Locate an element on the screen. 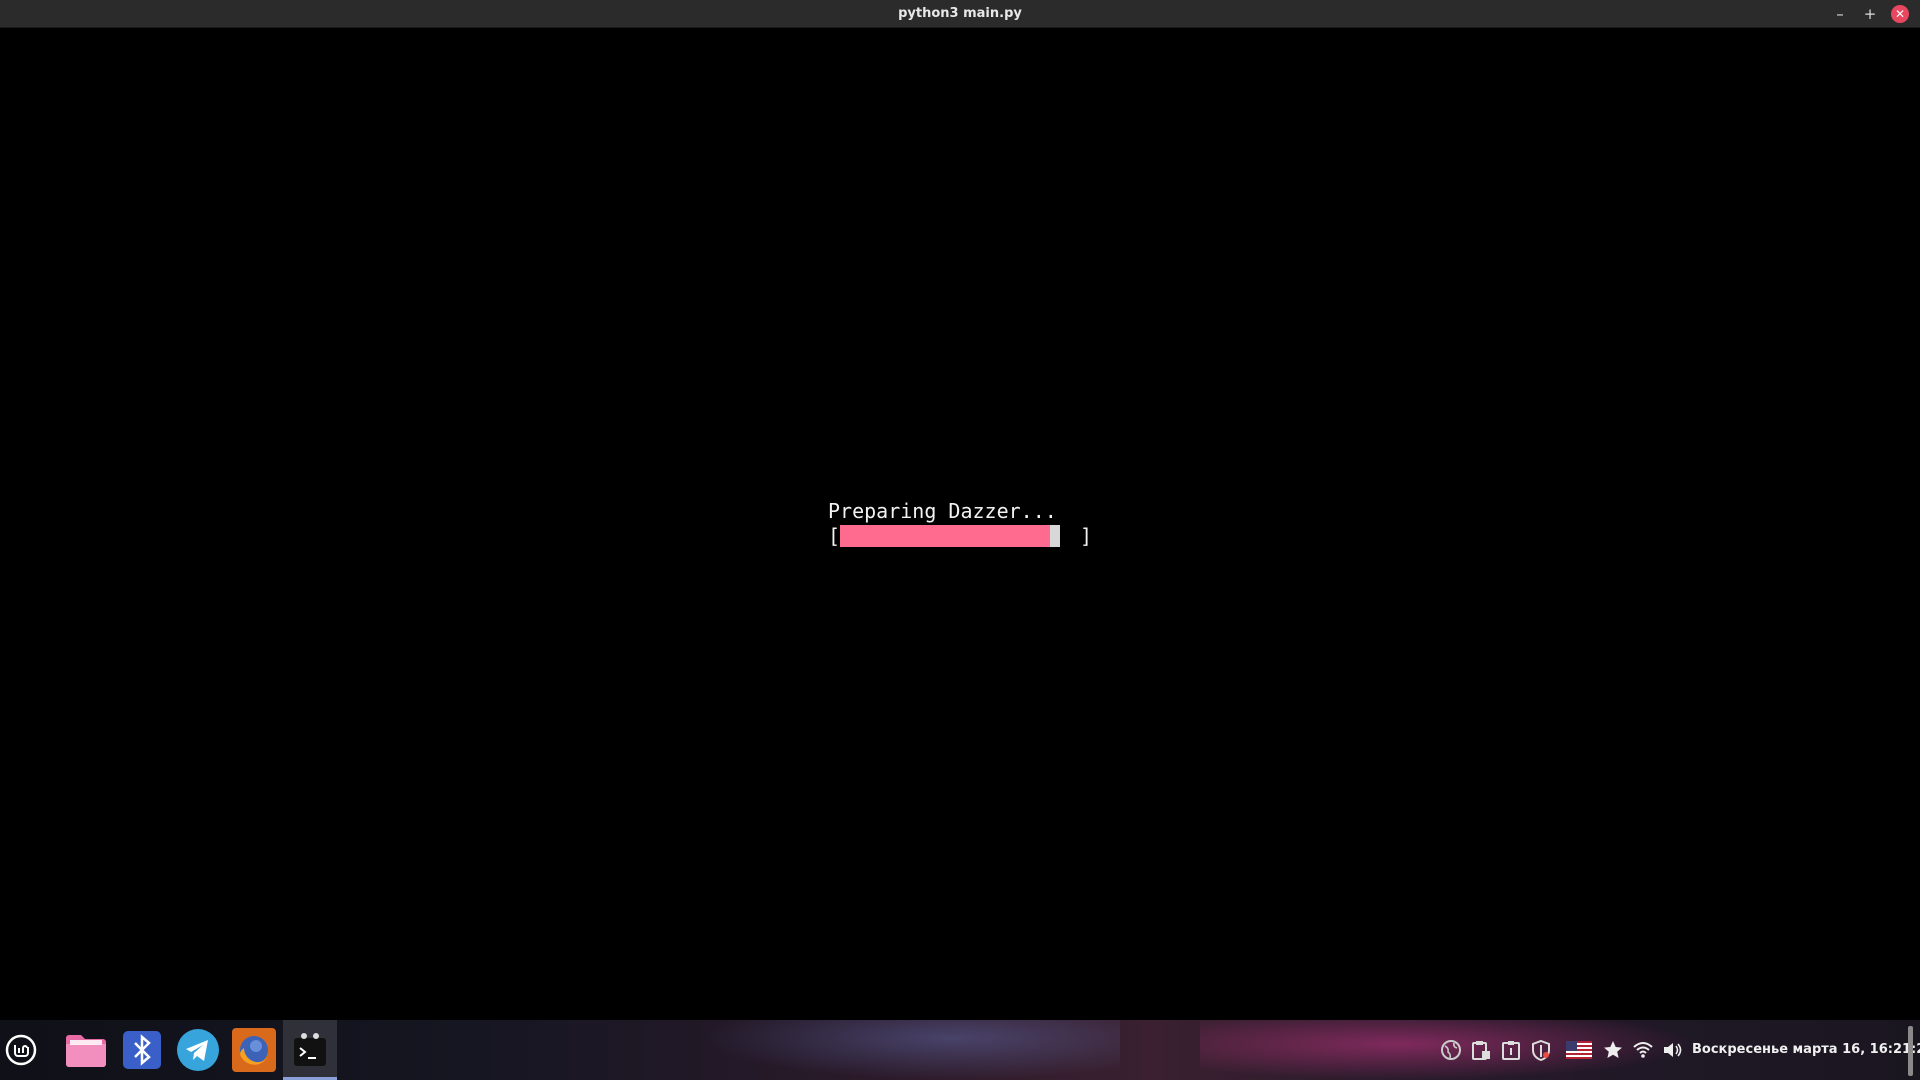  window-title: python3 main.py is located at coordinates (960, 13).